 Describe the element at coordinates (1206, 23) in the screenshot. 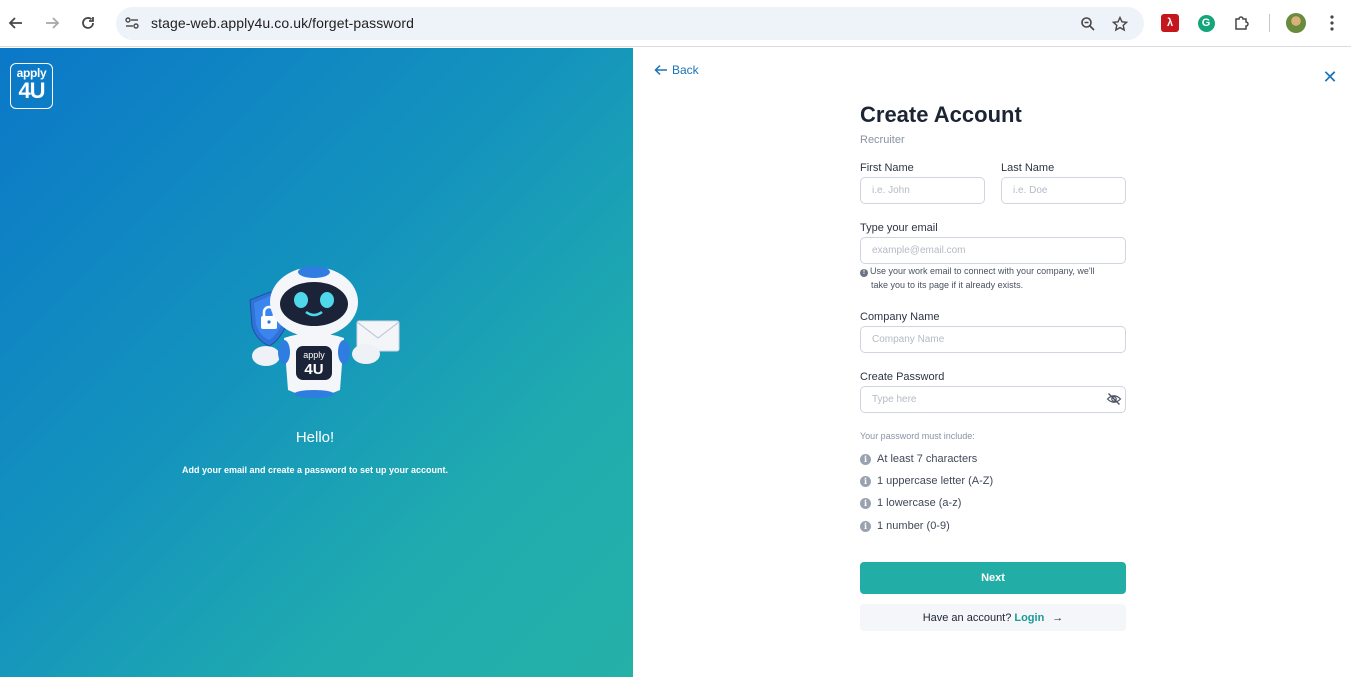

I see `grammarly-extension-icon: G` at that location.